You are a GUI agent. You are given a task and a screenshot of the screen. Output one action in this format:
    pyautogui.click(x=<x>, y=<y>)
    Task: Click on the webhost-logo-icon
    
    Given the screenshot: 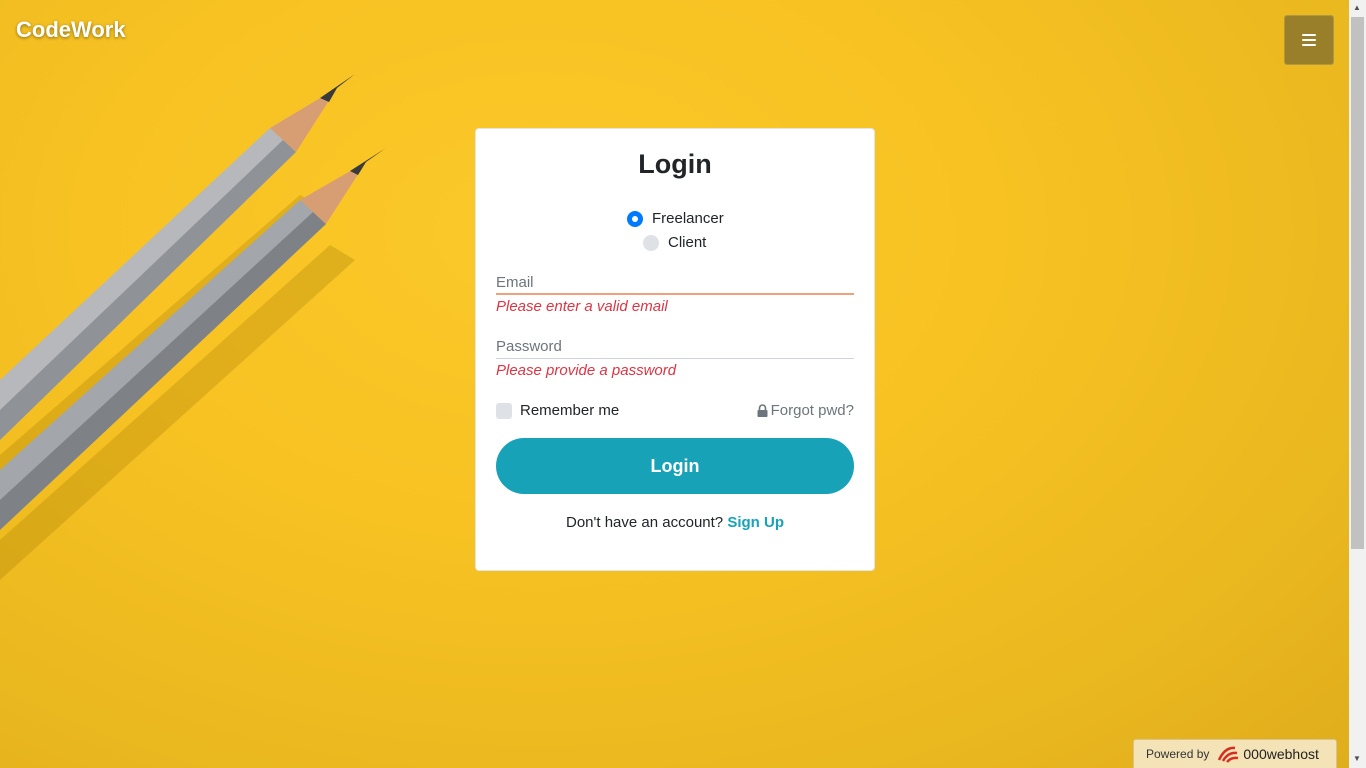 What is the action you would take?
    pyautogui.click(x=1228, y=754)
    